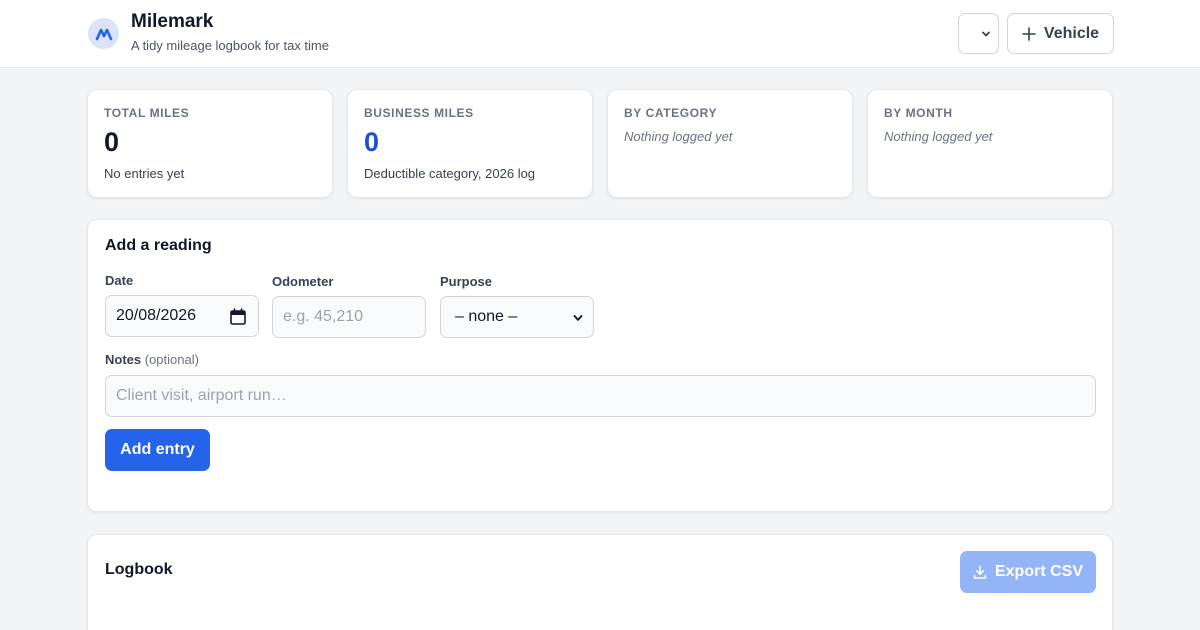  What do you see at coordinates (600, 582) in the screenshot?
I see `logbook-card: Logbook Export CSV` at bounding box center [600, 582].